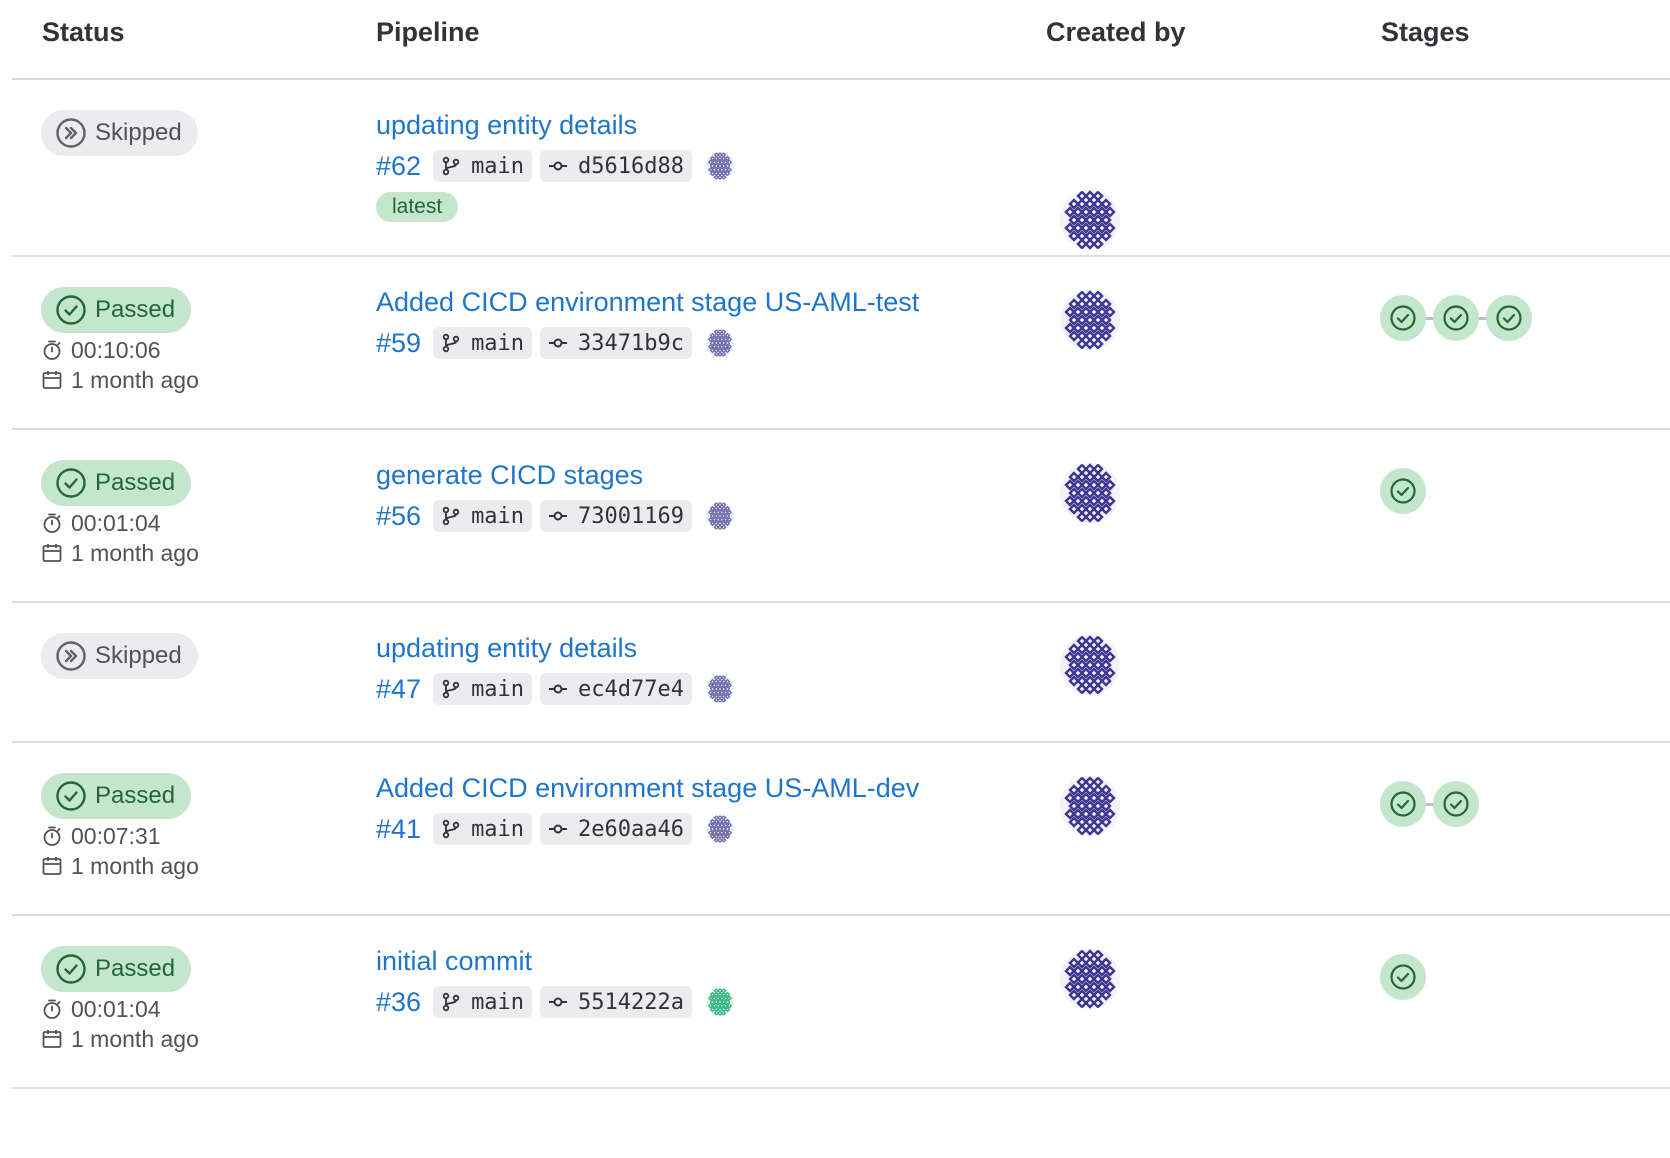 This screenshot has width=1670, height=1158. Describe the element at coordinates (1425, 32) in the screenshot. I see `column-header-stages: Stages` at that location.